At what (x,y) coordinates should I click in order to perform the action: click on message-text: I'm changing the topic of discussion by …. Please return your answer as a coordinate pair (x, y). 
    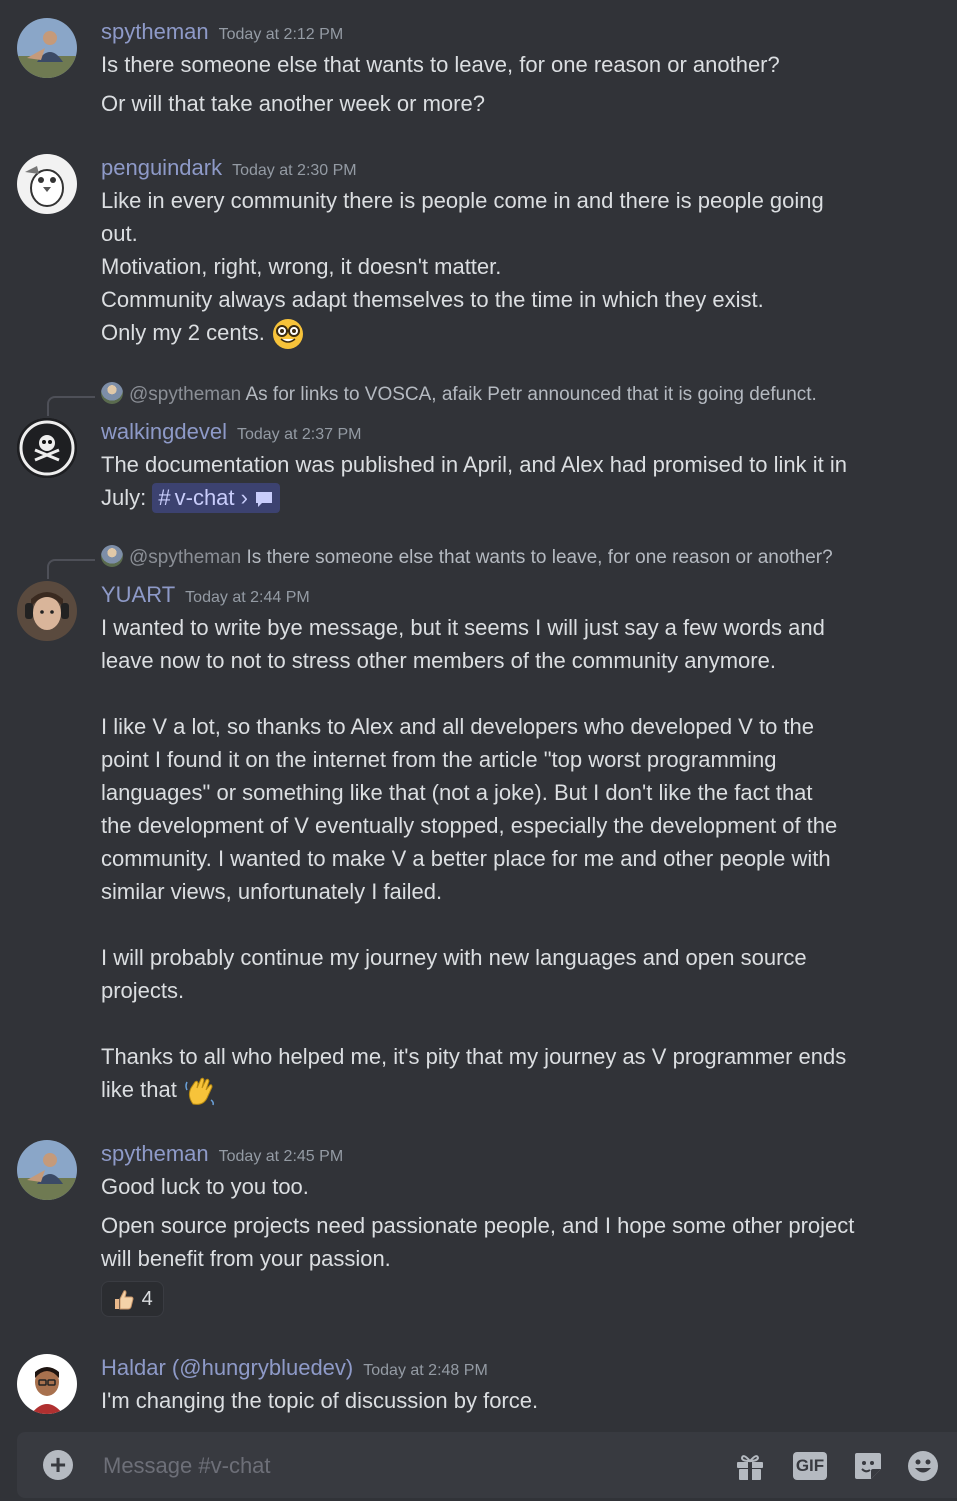
    Looking at the image, I should click on (320, 1400).